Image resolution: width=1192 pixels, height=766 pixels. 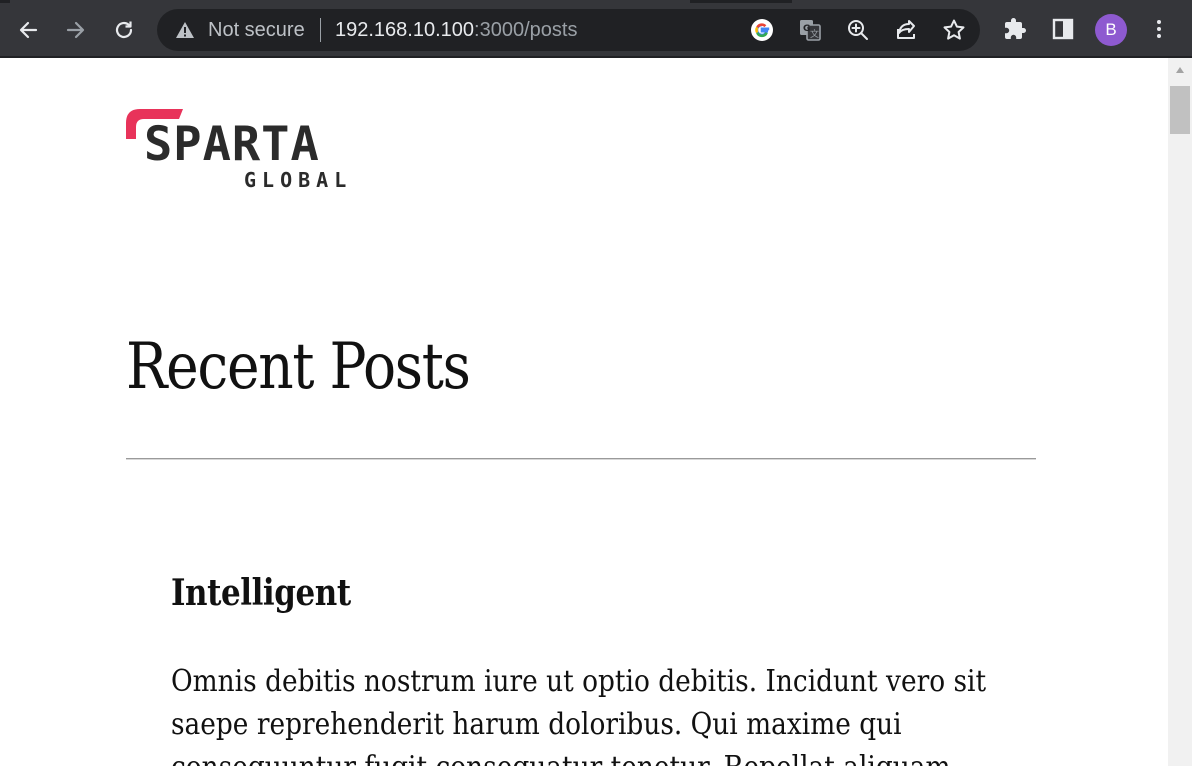 What do you see at coordinates (232, 144) in the screenshot?
I see `logo-word: SPARTA` at bounding box center [232, 144].